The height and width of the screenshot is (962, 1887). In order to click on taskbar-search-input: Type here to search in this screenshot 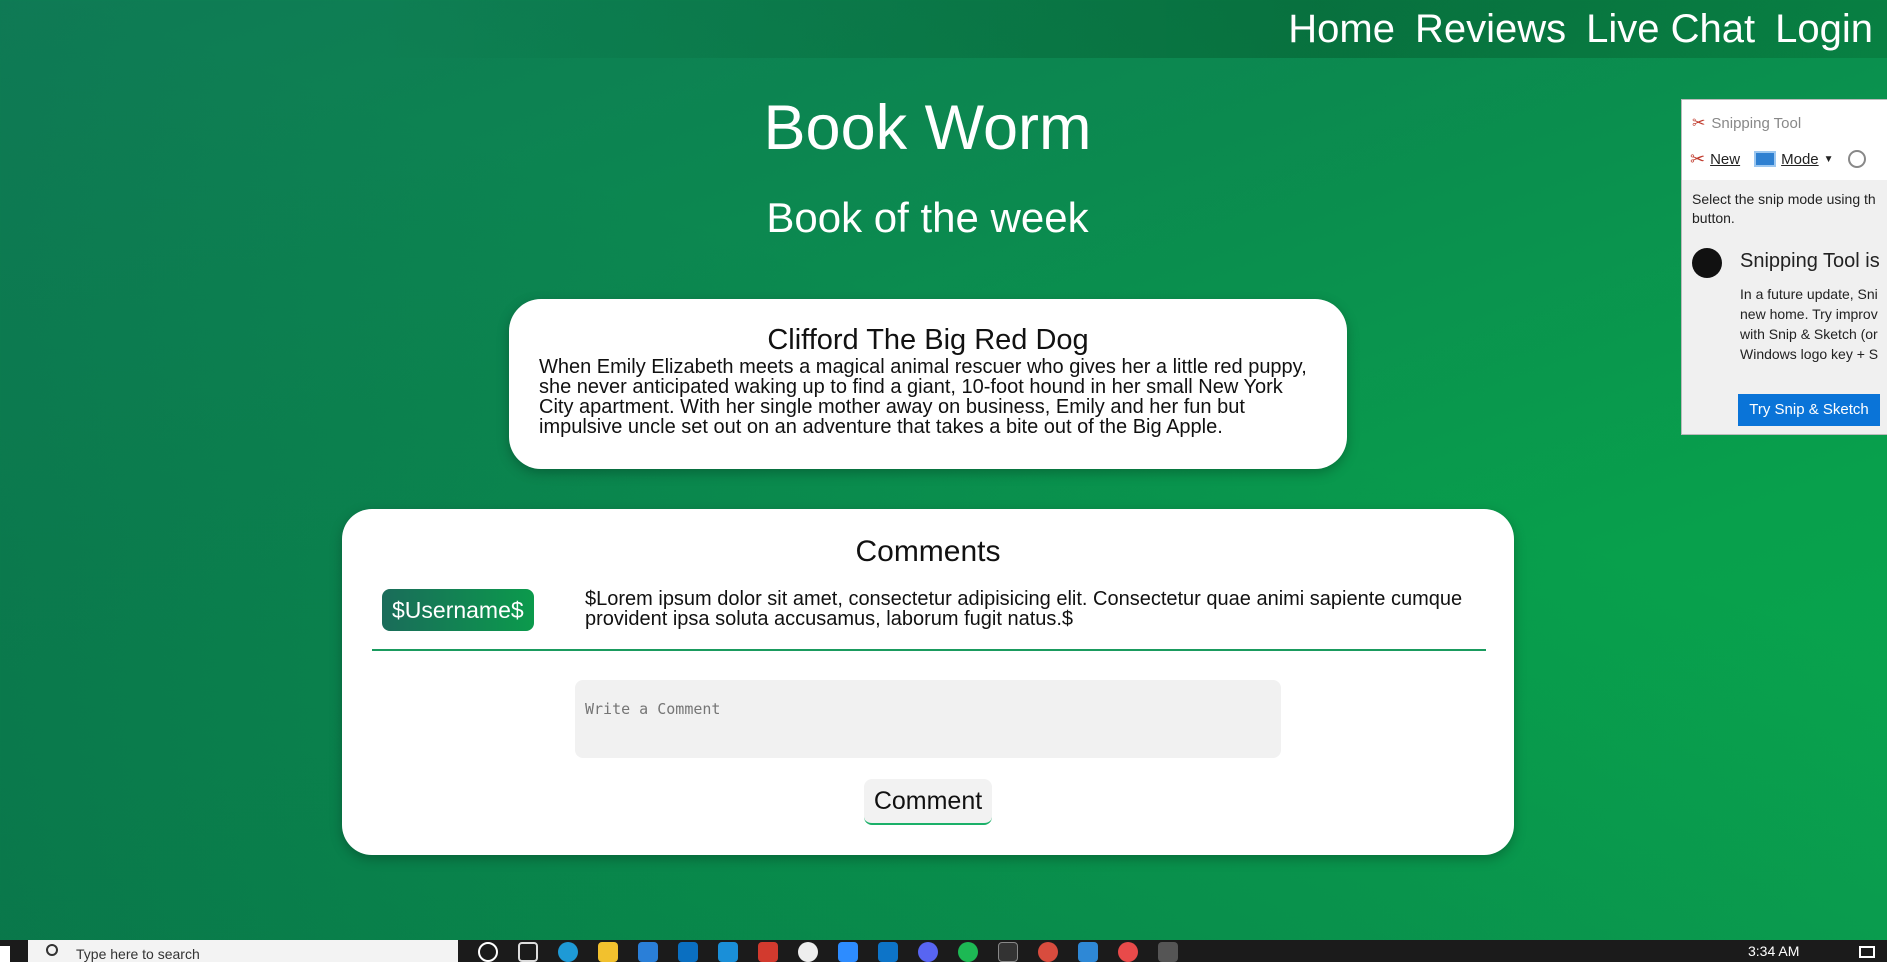, I will do `click(243, 951)`.